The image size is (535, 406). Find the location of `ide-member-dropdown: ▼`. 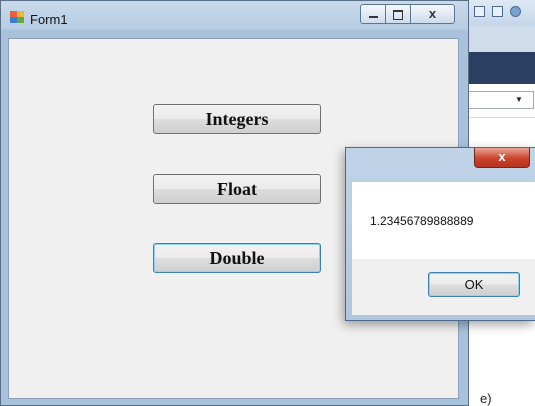

ide-member-dropdown: ▼ is located at coordinates (499, 100).